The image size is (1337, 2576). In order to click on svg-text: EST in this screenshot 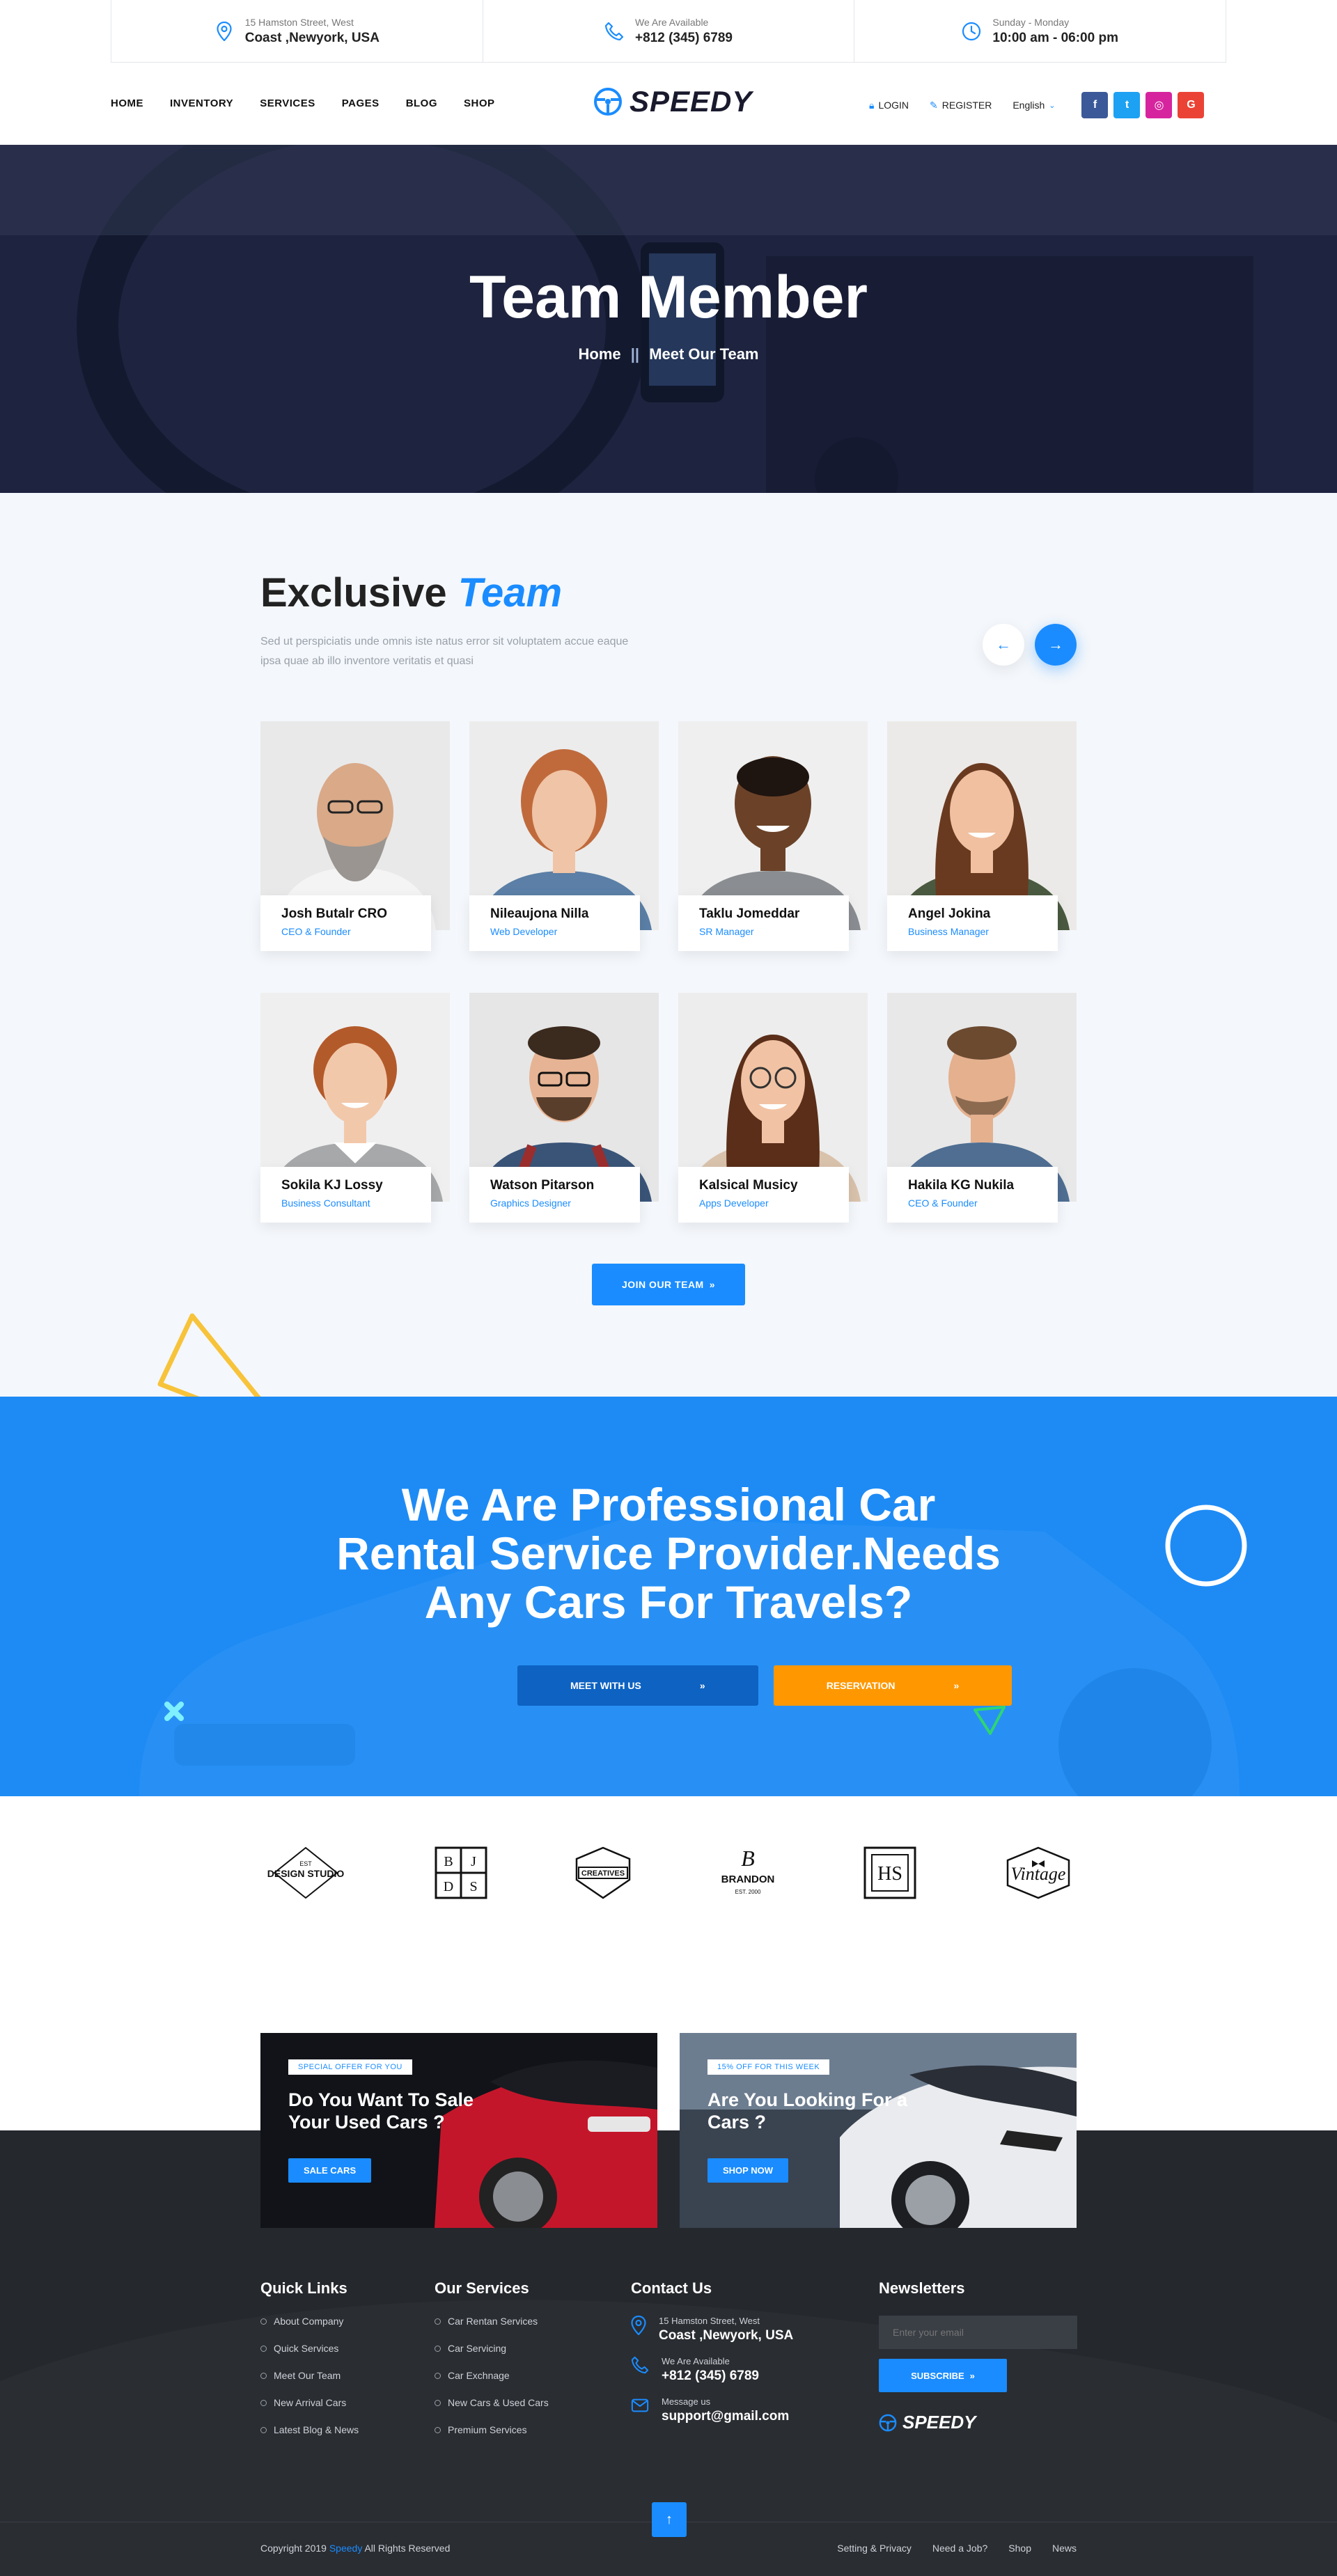, I will do `click(305, 1863)`.